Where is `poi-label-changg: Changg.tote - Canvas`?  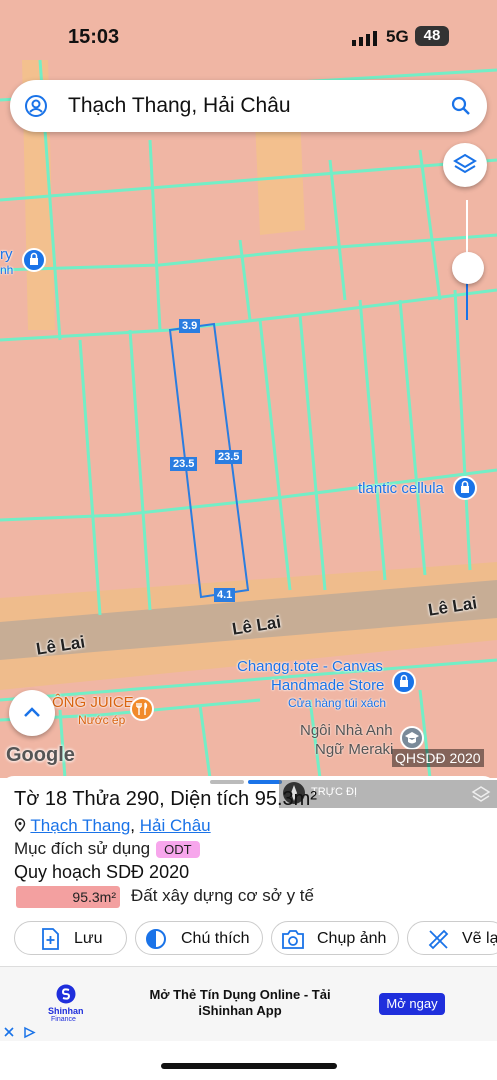
poi-label-changg: Changg.tote - Canvas is located at coordinates (310, 666).